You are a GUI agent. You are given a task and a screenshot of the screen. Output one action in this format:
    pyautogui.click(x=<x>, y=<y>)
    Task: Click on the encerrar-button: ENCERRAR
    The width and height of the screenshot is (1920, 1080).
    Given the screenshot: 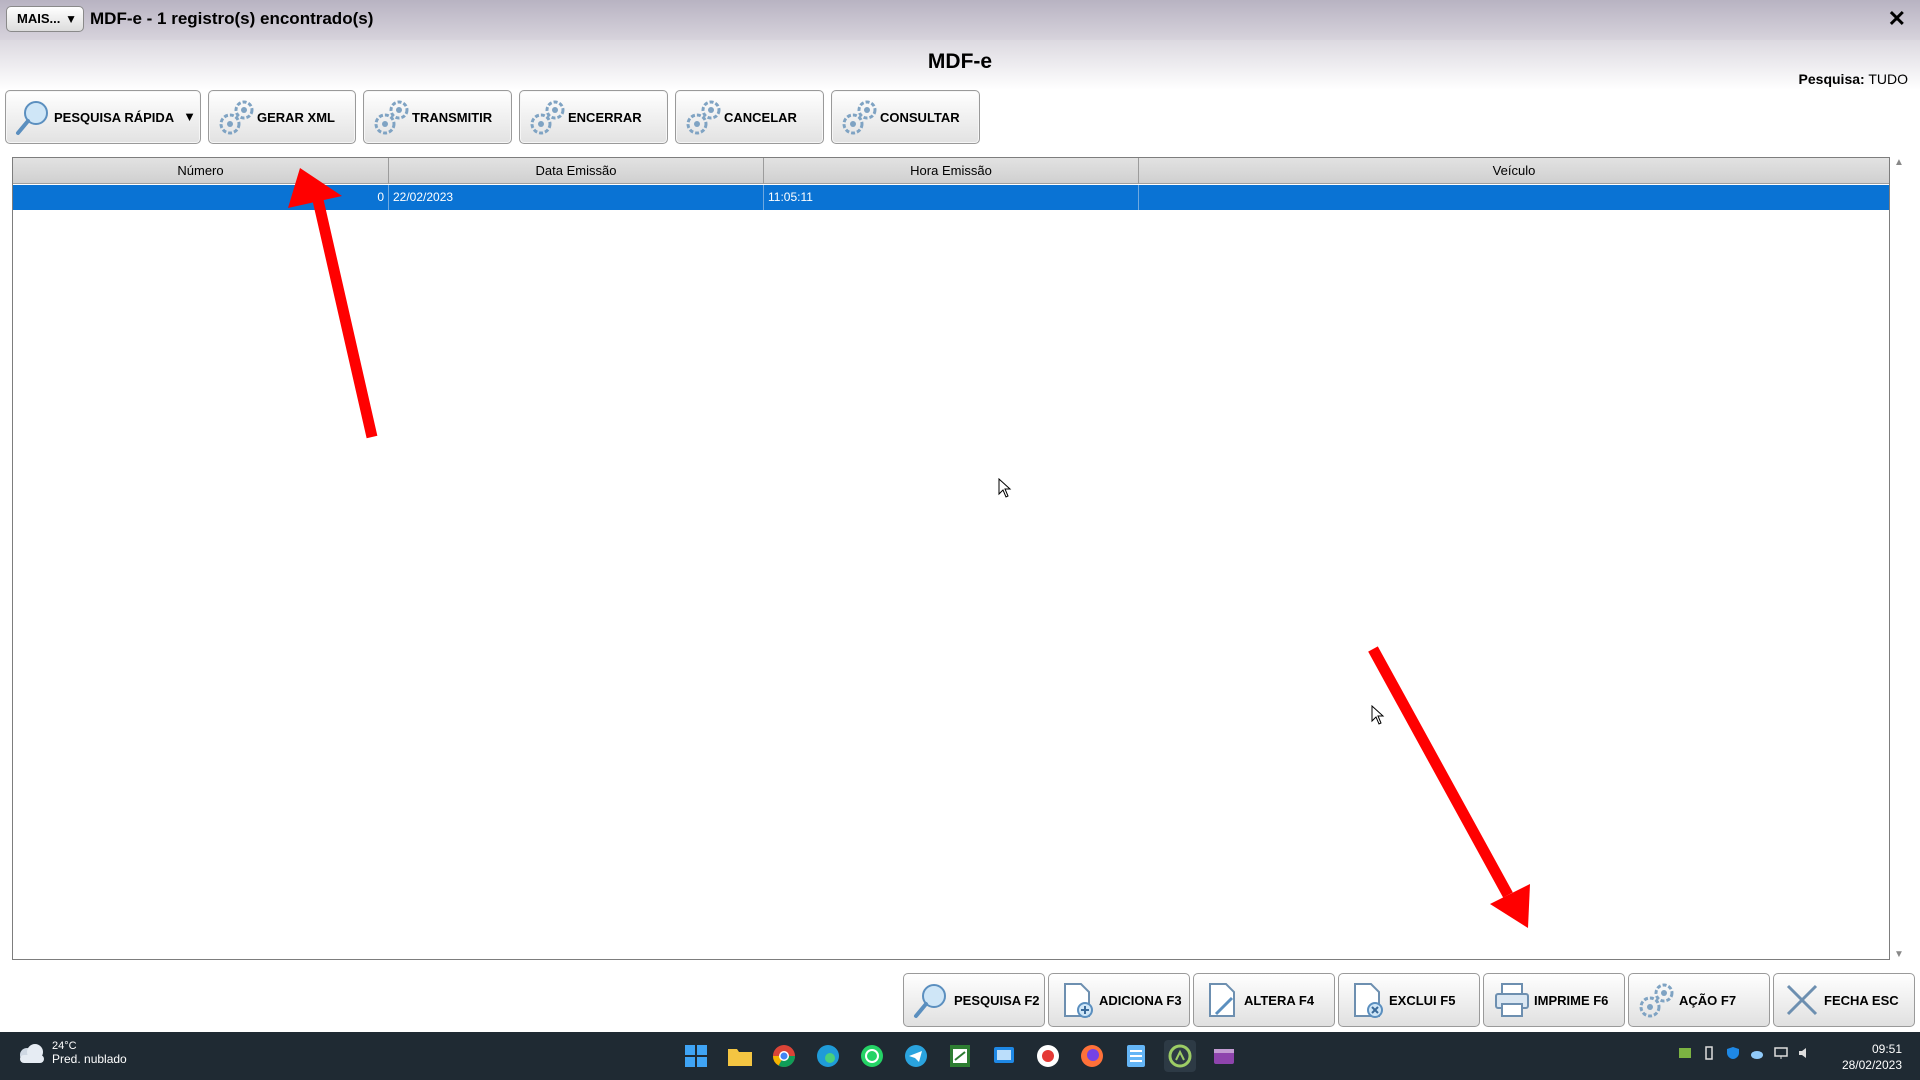 What is the action you would take?
    pyautogui.click(x=593, y=117)
    